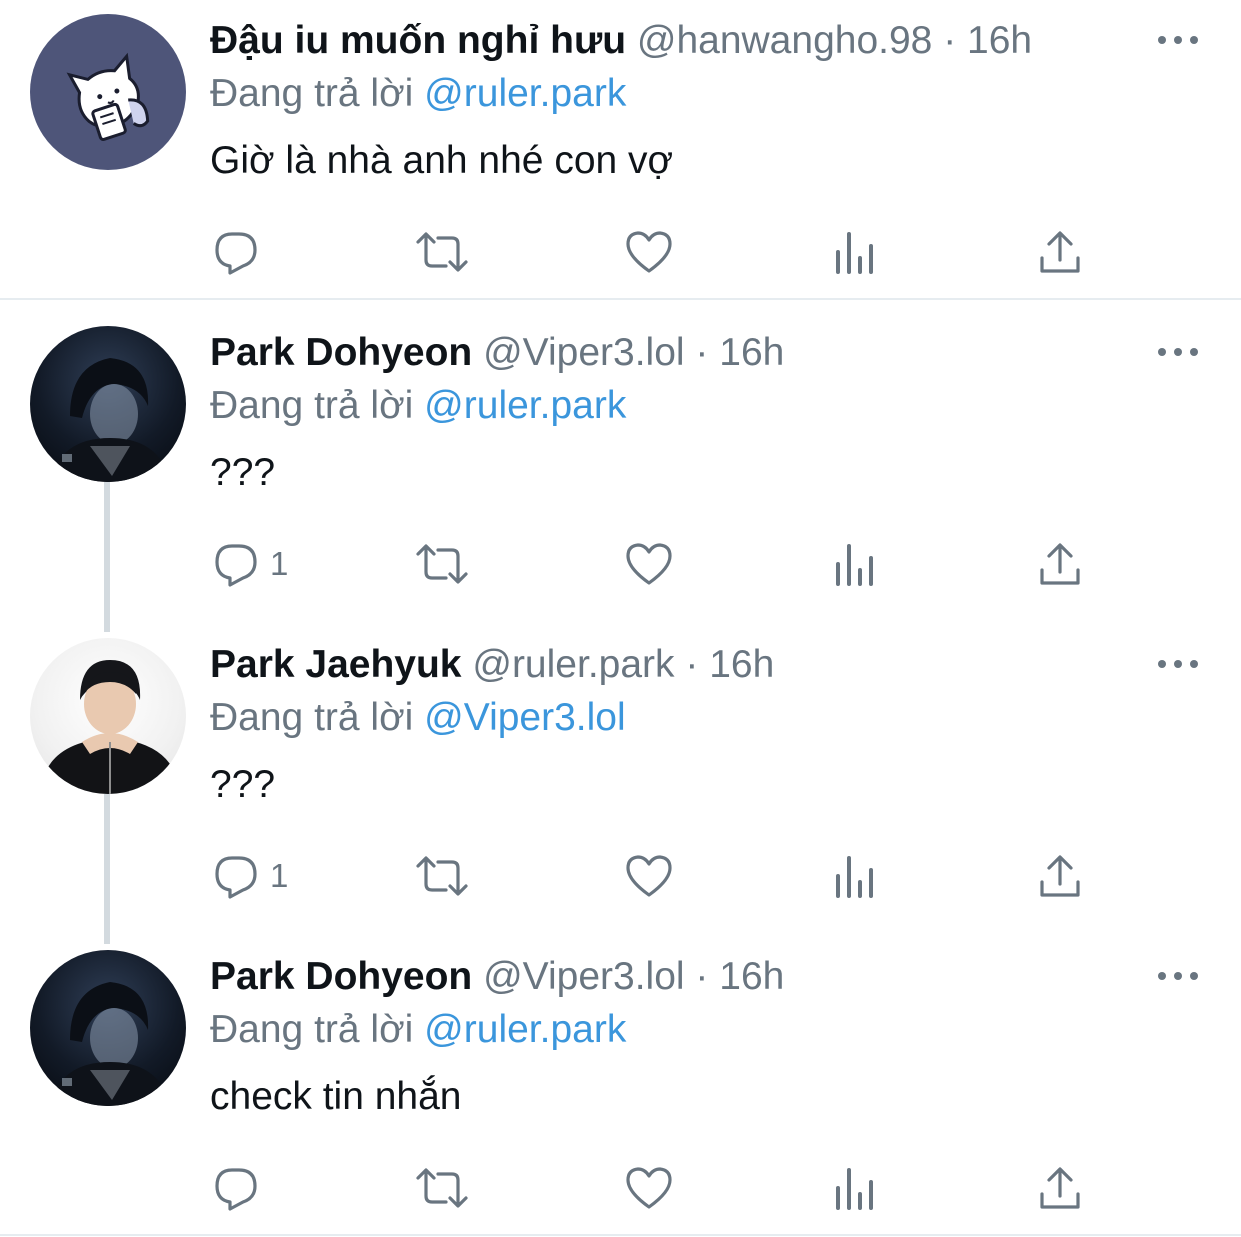 The height and width of the screenshot is (1237, 1241). I want to click on tweet-header: Park Jaehyuk @ruler.park · 16h, so click(492, 665).